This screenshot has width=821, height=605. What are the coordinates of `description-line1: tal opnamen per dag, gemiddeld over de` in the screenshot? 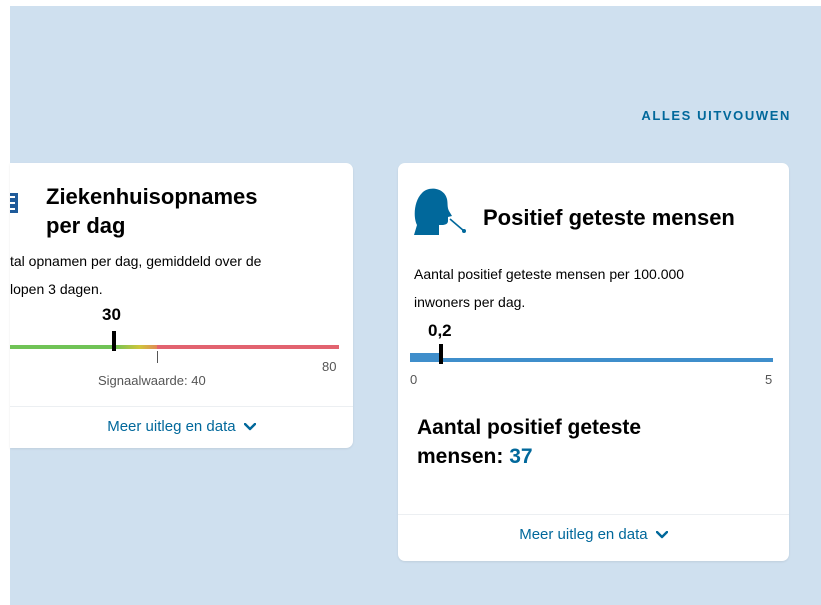 It's located at (136, 261).